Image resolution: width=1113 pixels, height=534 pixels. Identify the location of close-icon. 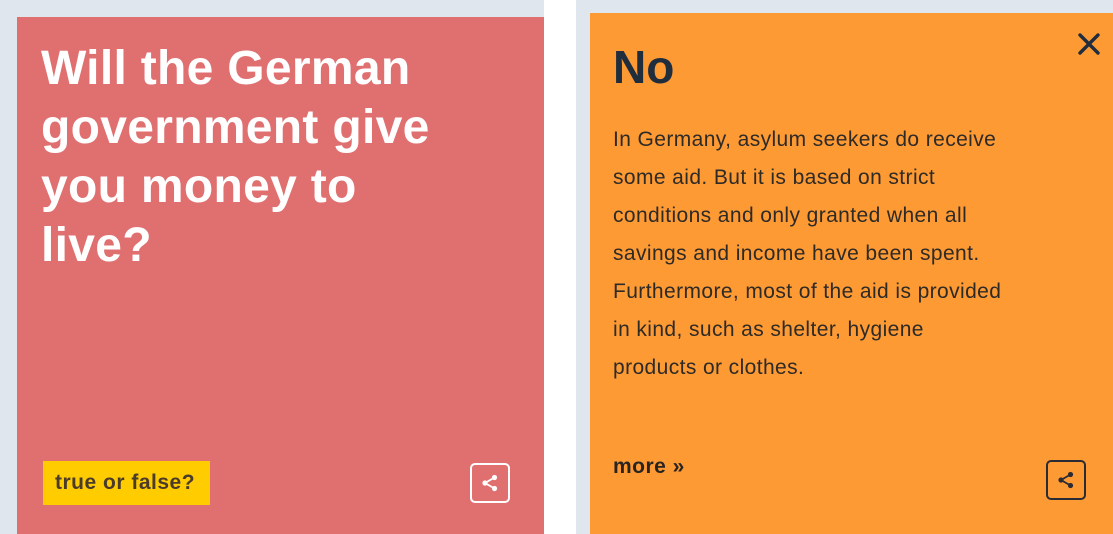
(1089, 44).